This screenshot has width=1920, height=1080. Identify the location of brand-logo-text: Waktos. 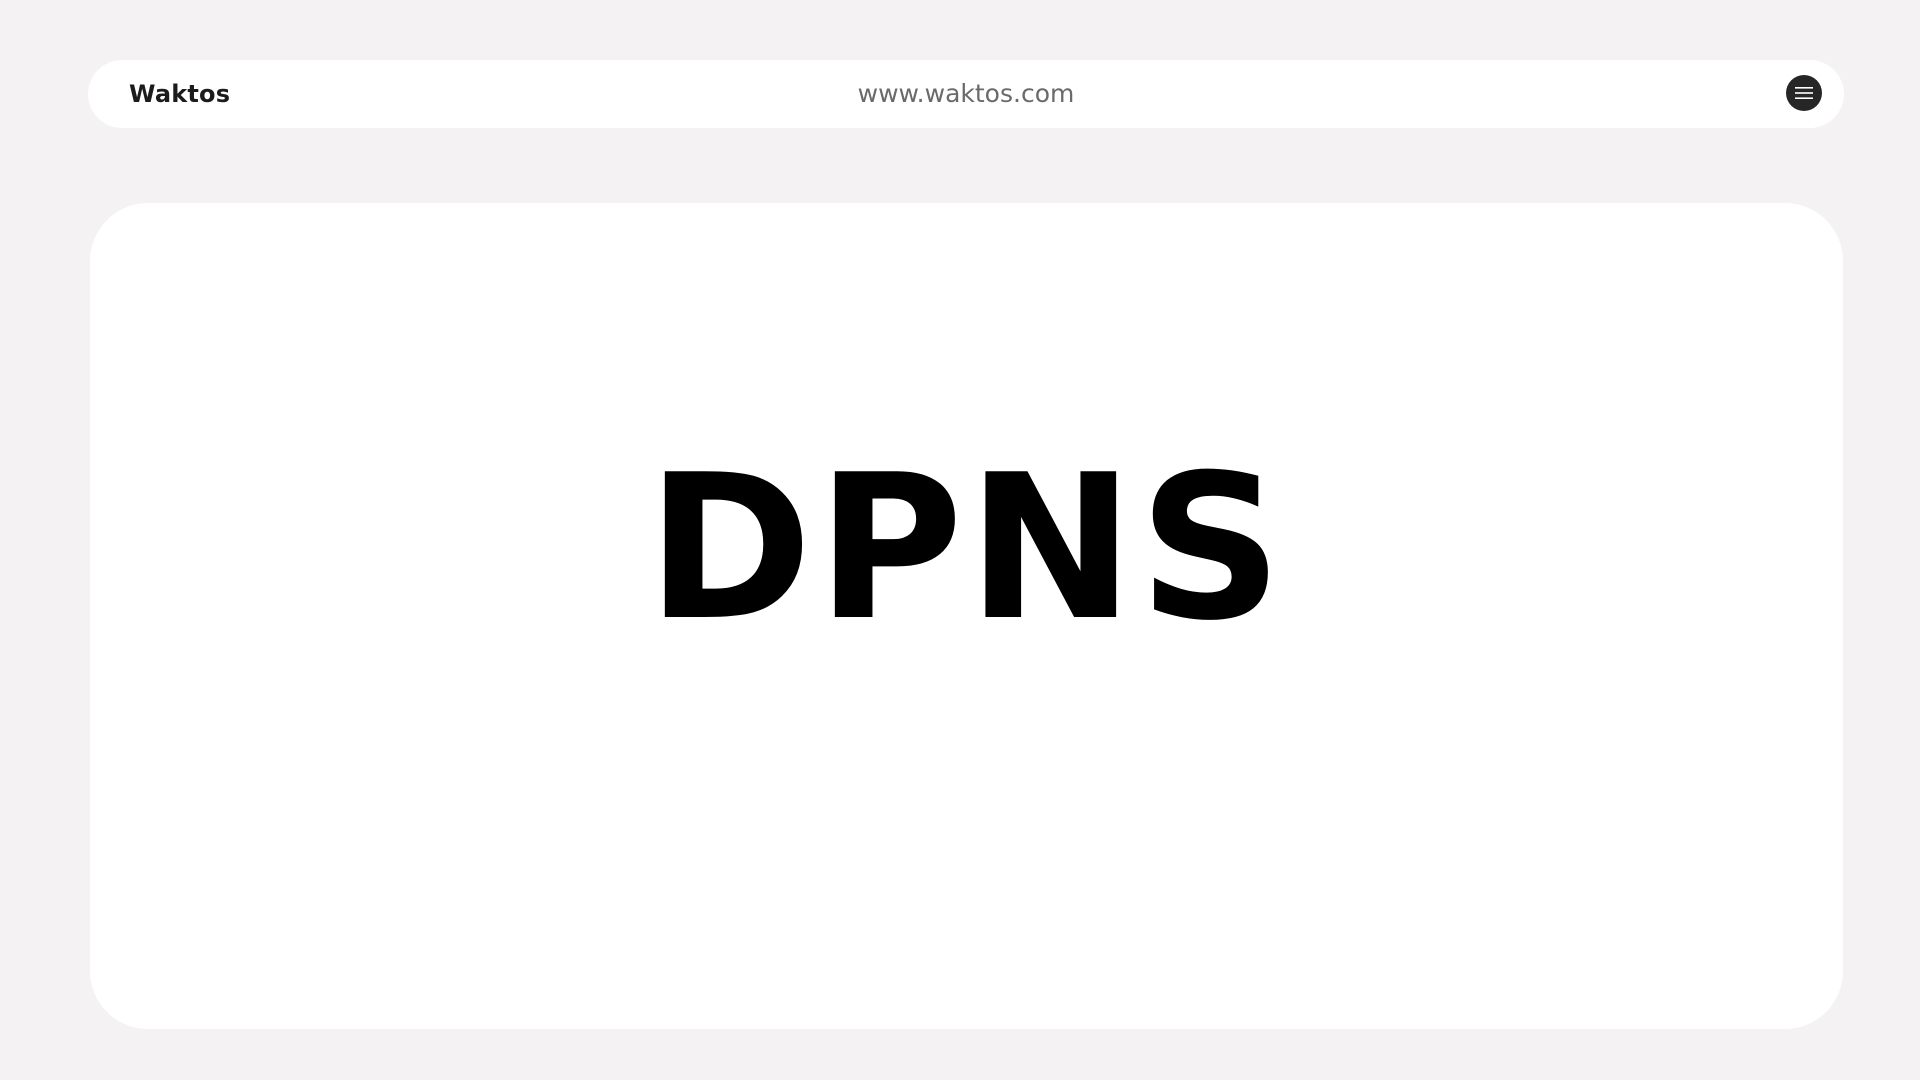
(179, 94).